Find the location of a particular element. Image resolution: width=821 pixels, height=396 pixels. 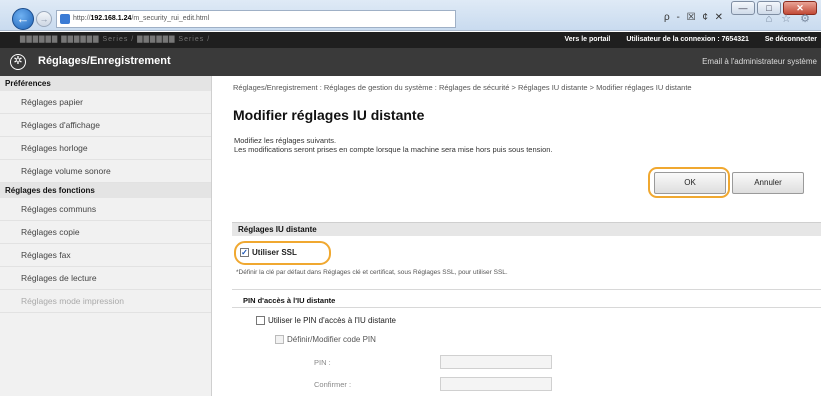

page-icon is located at coordinates (65, 19).